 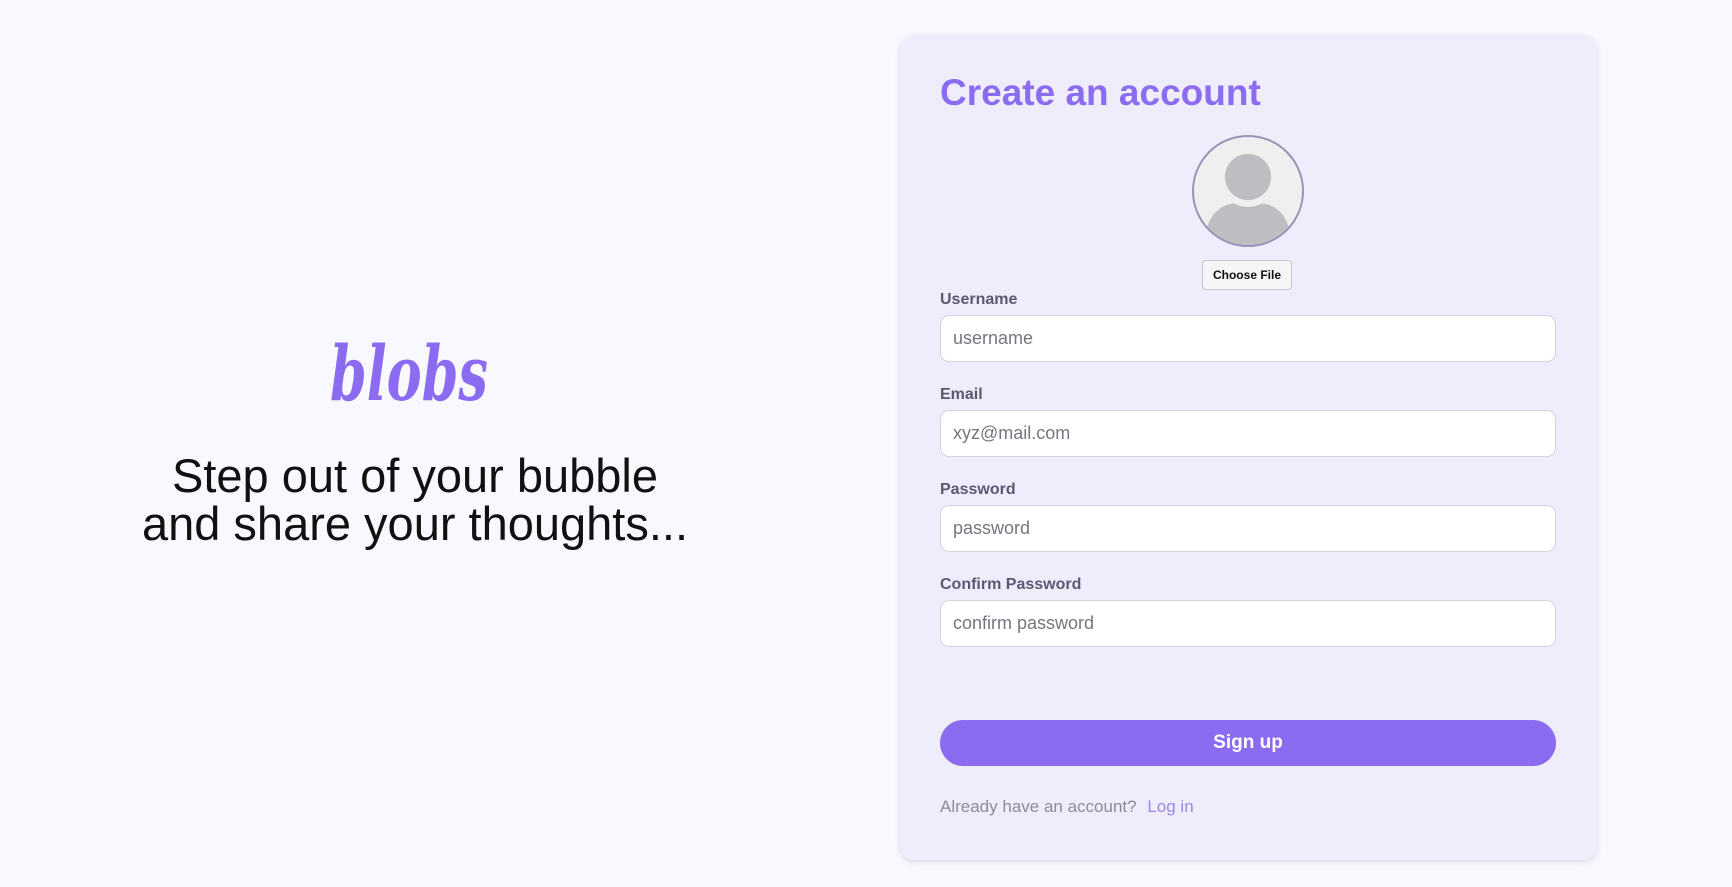 What do you see at coordinates (979, 299) in the screenshot?
I see `username-label: Username` at bounding box center [979, 299].